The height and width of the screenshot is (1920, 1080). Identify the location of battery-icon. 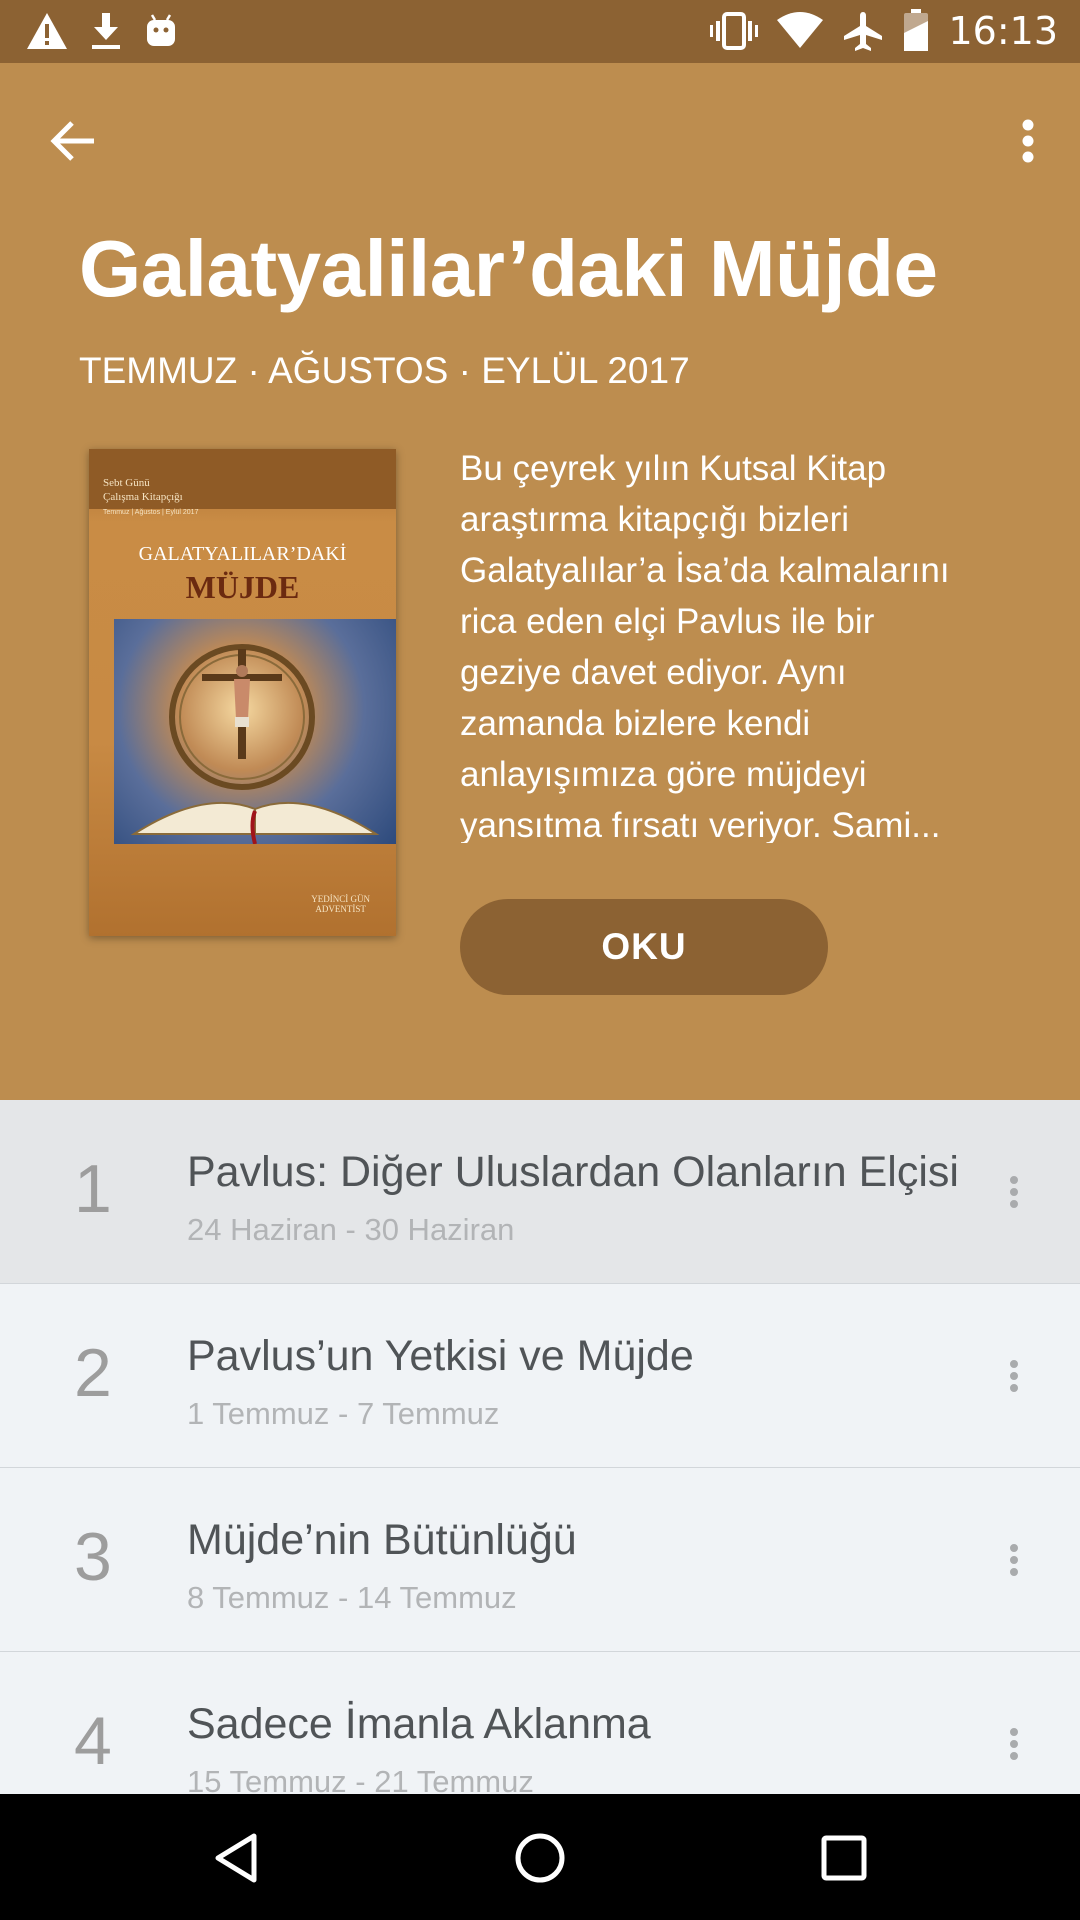
(916, 31).